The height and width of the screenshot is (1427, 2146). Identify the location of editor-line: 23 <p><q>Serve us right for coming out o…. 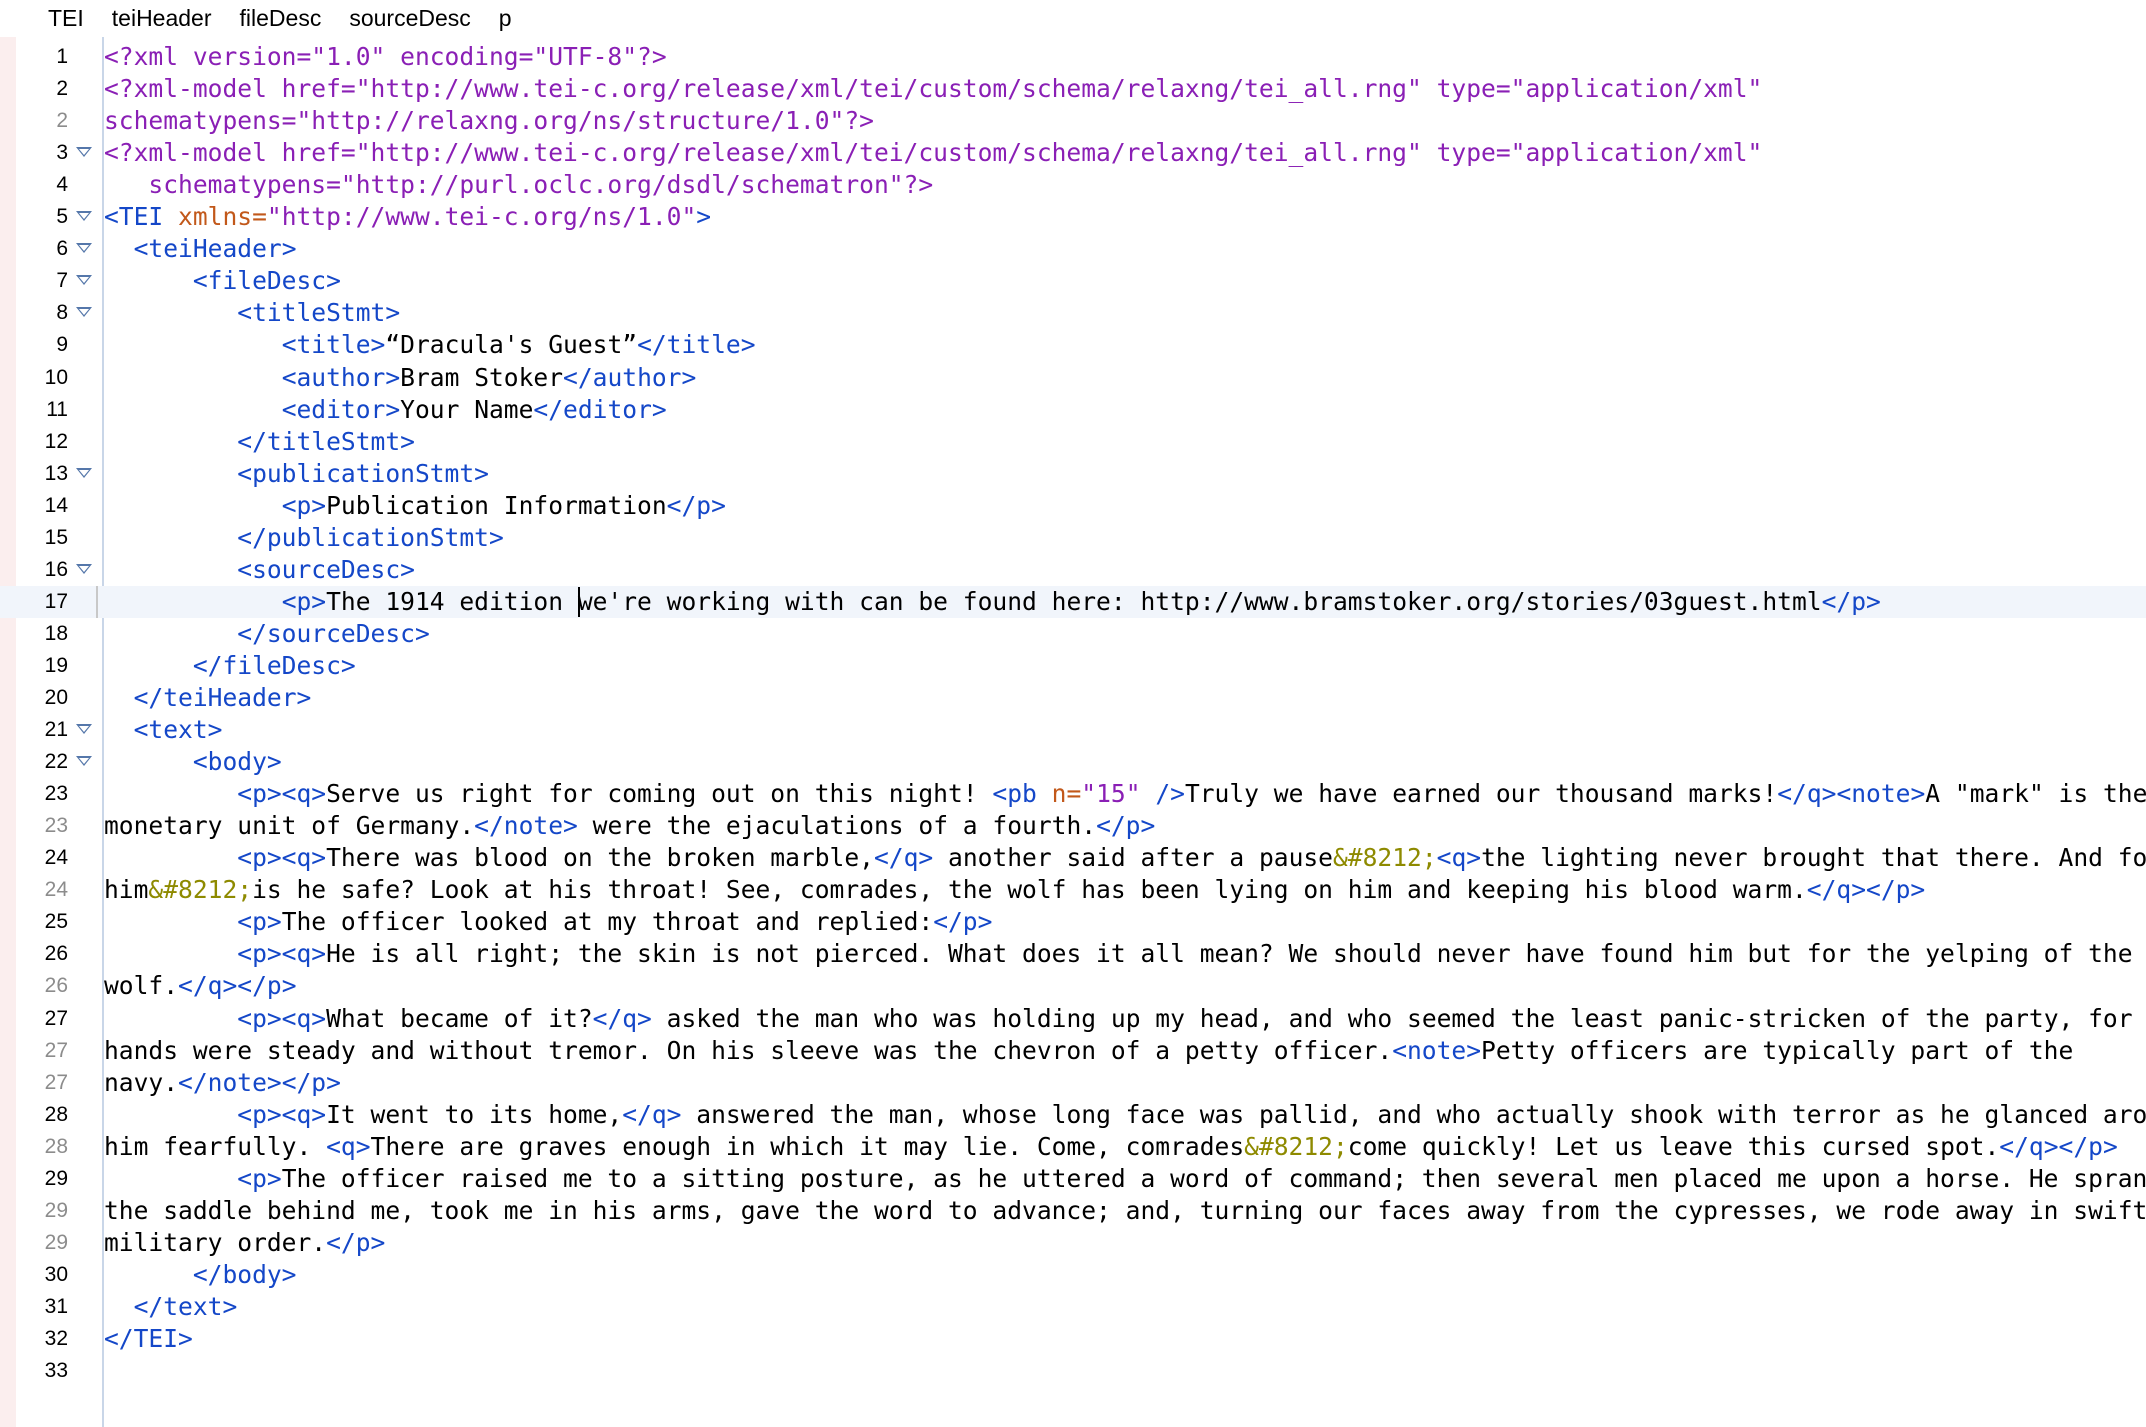
(1073, 794).